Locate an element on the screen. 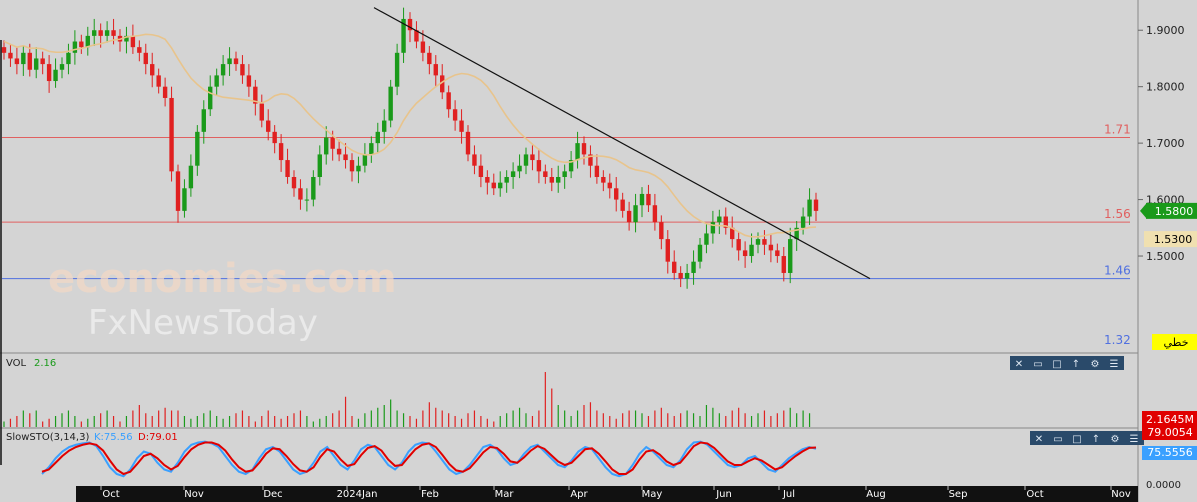 Image resolution: width=1197 pixels, height=502 pixels. vol-zero-label: 0.0000 is located at coordinates (1163, 485).